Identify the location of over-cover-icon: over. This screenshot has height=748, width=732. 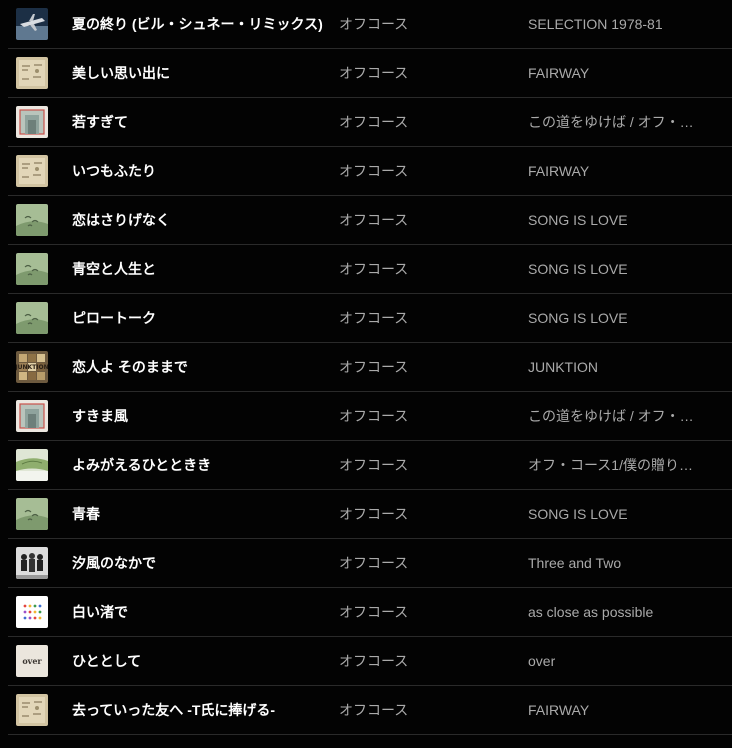
(32, 661).